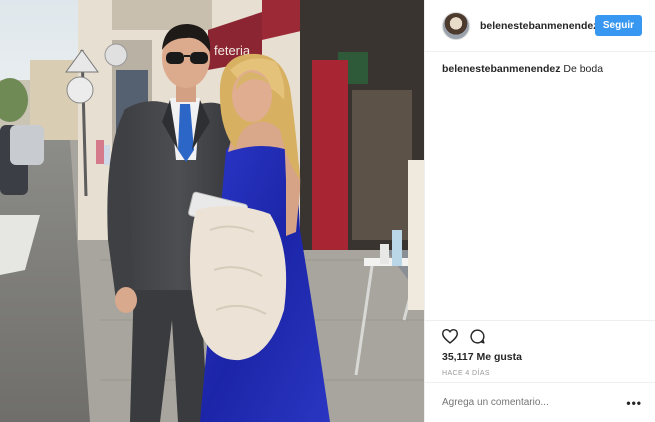 This screenshot has width=655, height=422. Describe the element at coordinates (466, 373) in the screenshot. I see `post-timestamp: HACE 4 DÍAS` at that location.